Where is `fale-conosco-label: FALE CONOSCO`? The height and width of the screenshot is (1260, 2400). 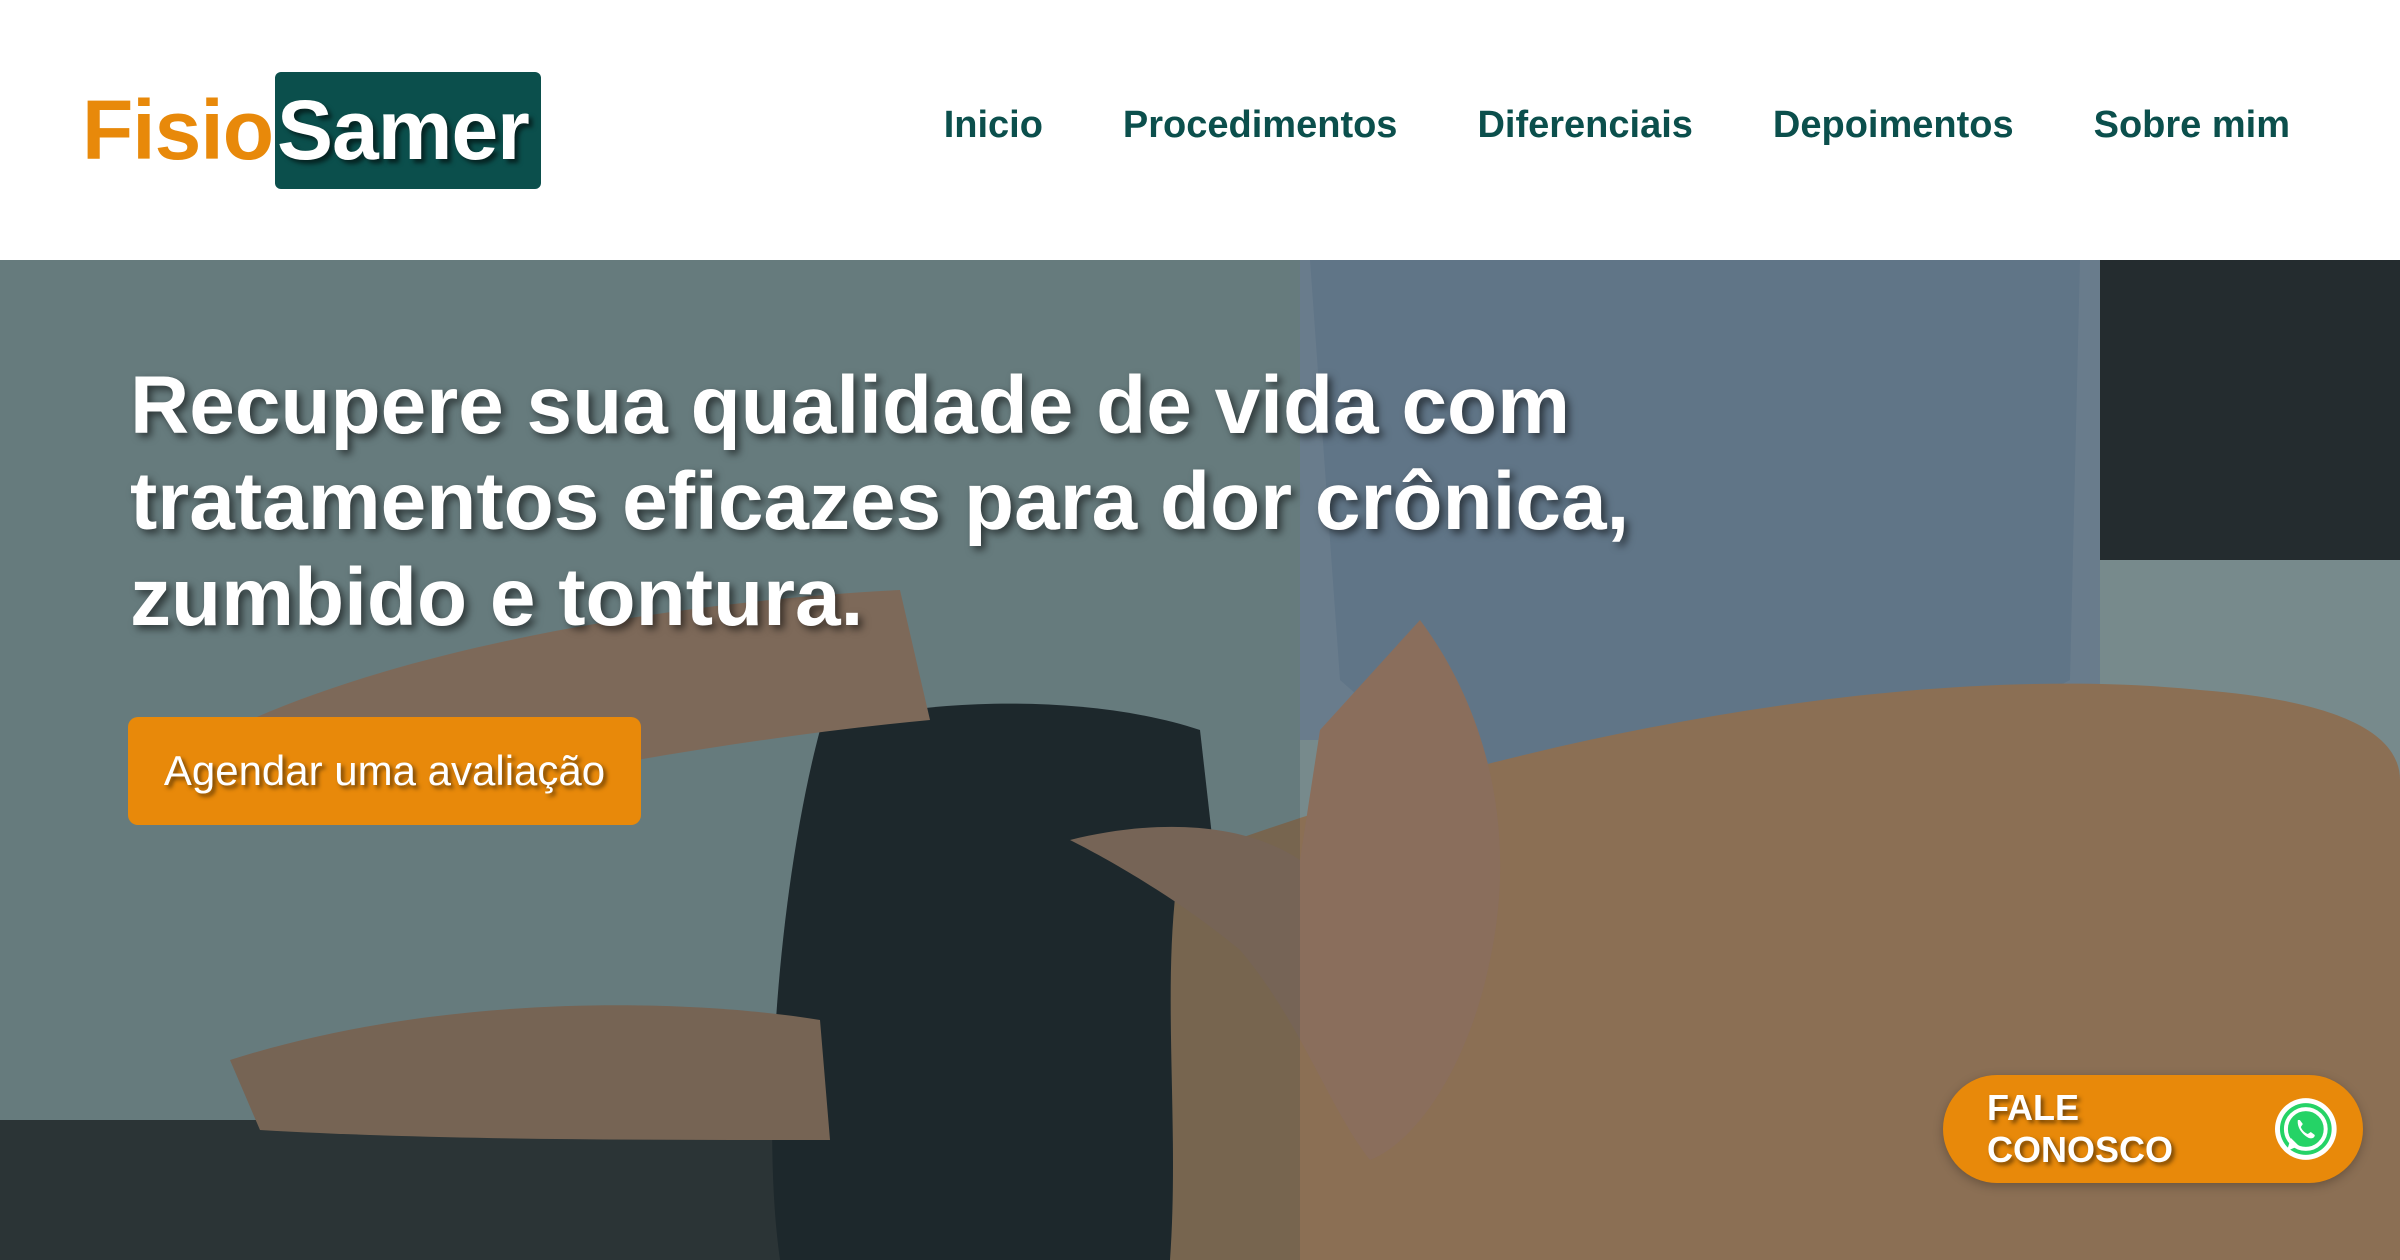
fale-conosco-label: FALE CONOSCO is located at coordinates (2080, 1128).